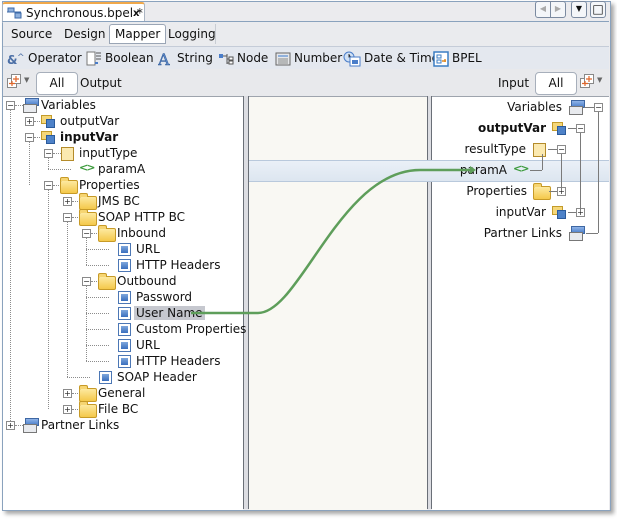 The height and width of the screenshot is (520, 617). I want to click on mapping-link, so click(330, 241).